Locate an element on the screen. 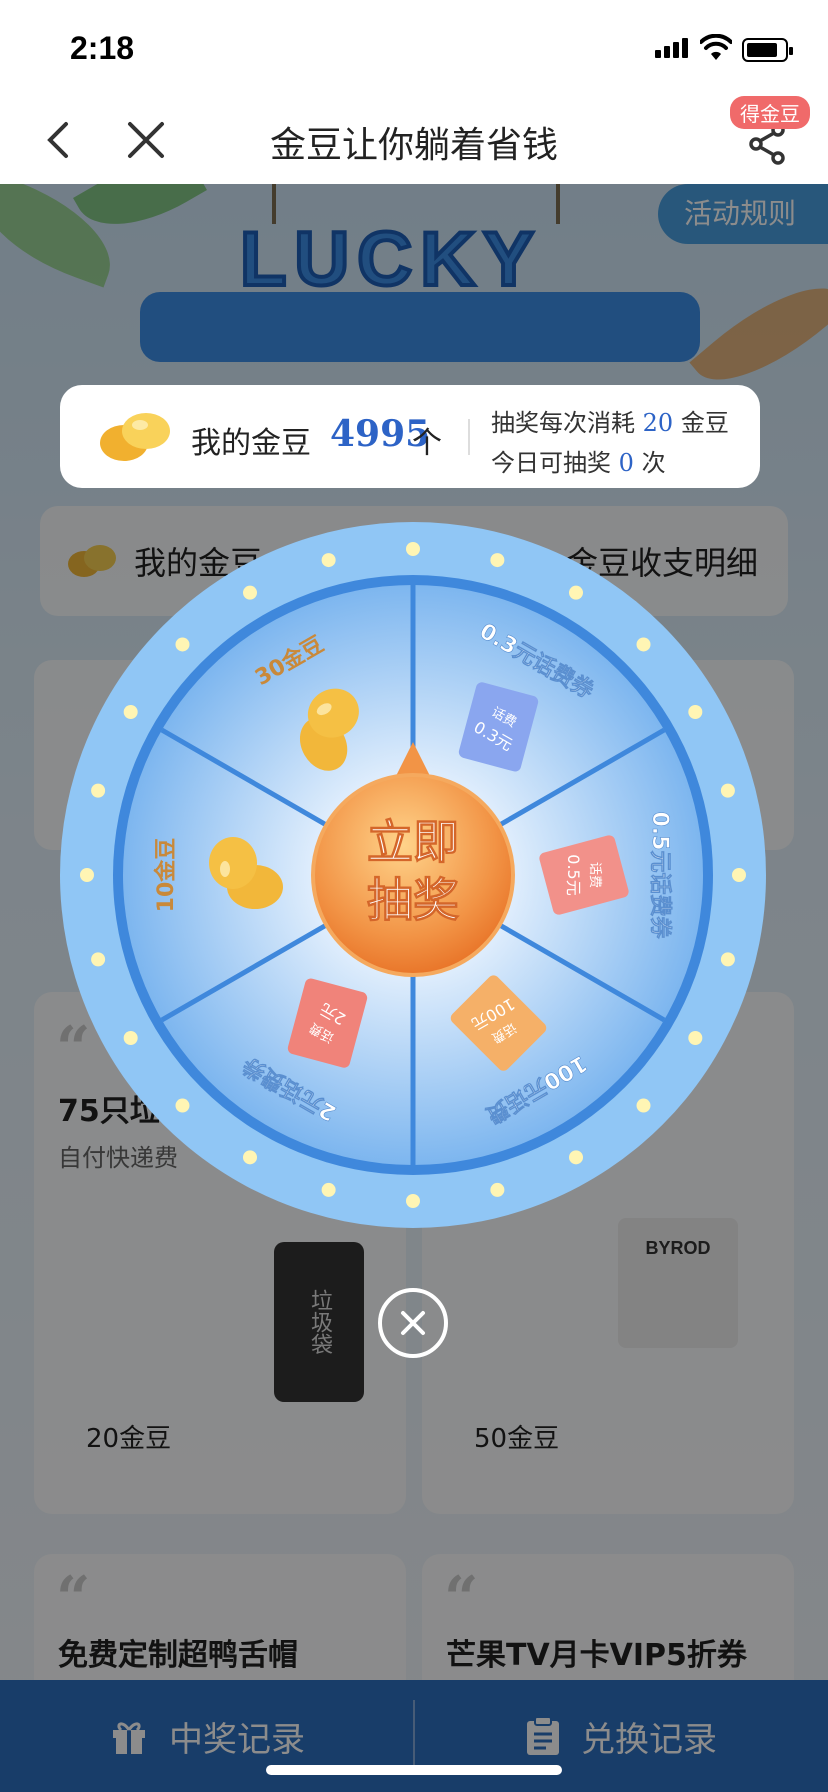 This screenshot has height=1792, width=828. cost-suffix: 金豆 is located at coordinates (704, 423).